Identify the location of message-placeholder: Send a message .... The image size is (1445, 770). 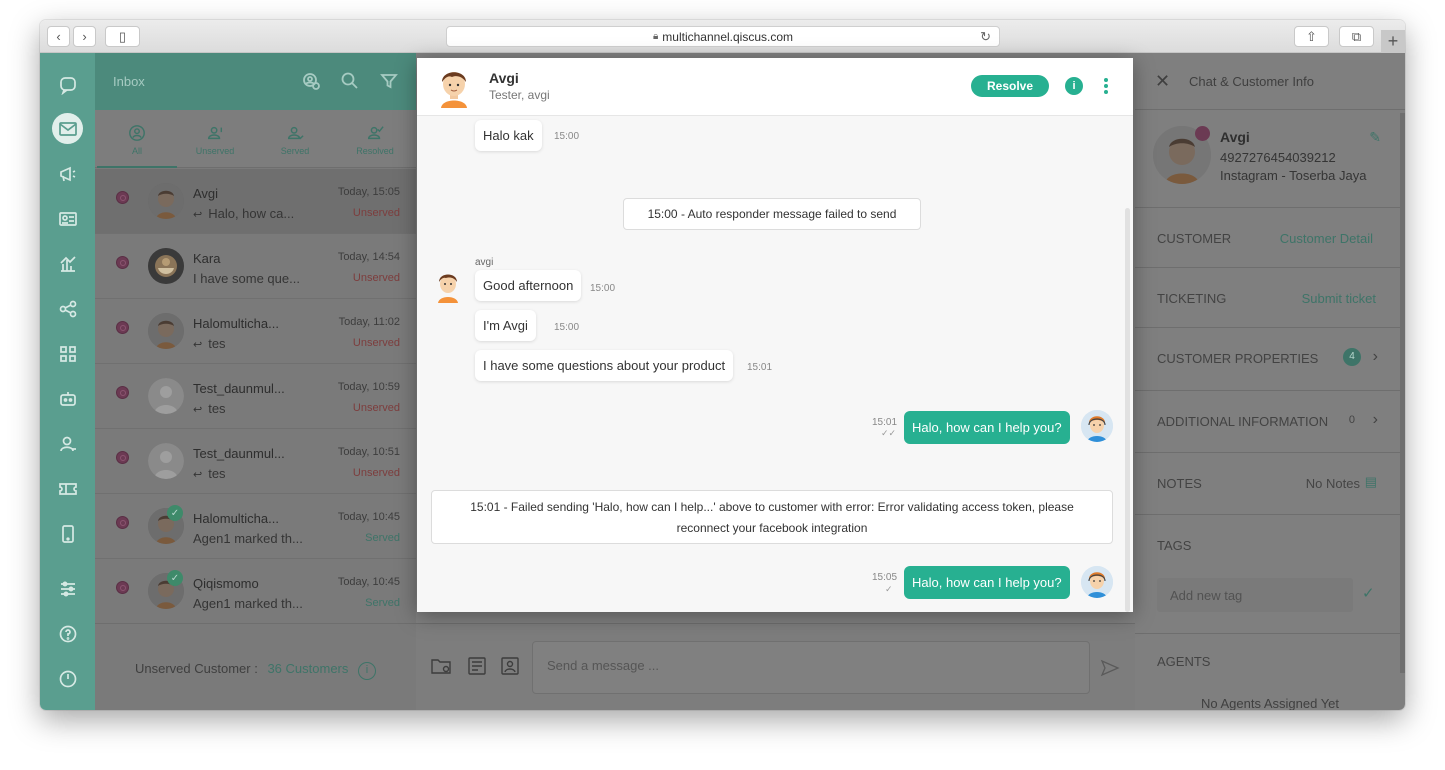
(603, 665).